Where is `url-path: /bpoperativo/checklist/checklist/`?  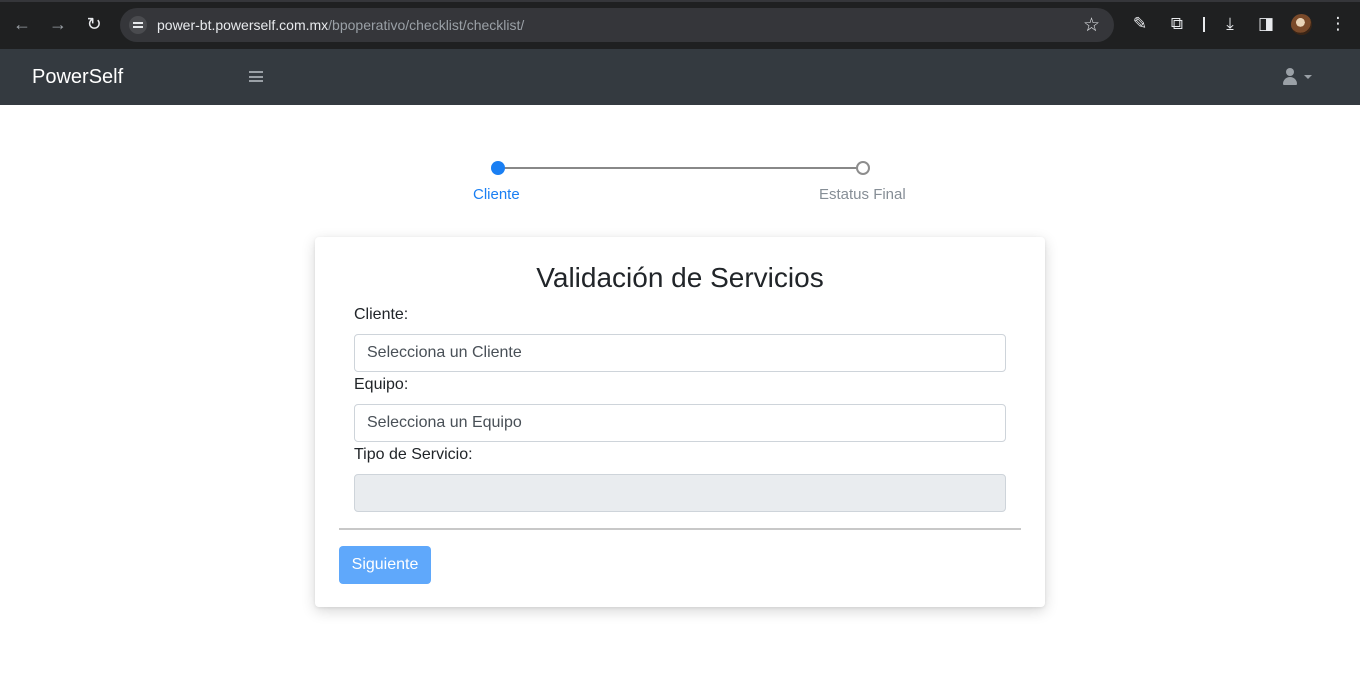
url-path: /bpoperativo/checklist/checklist/ is located at coordinates (426, 25).